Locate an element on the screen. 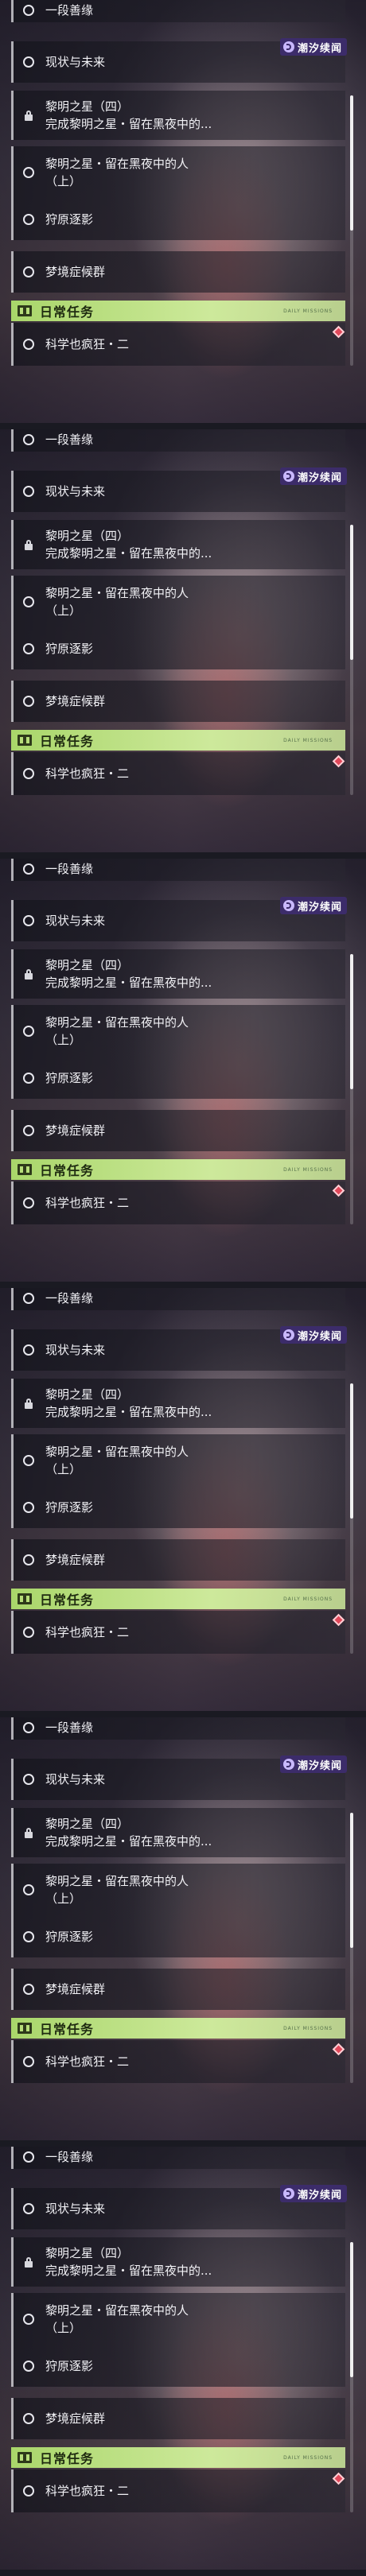 The image size is (366, 2576). lock-icon is located at coordinates (28, 974).